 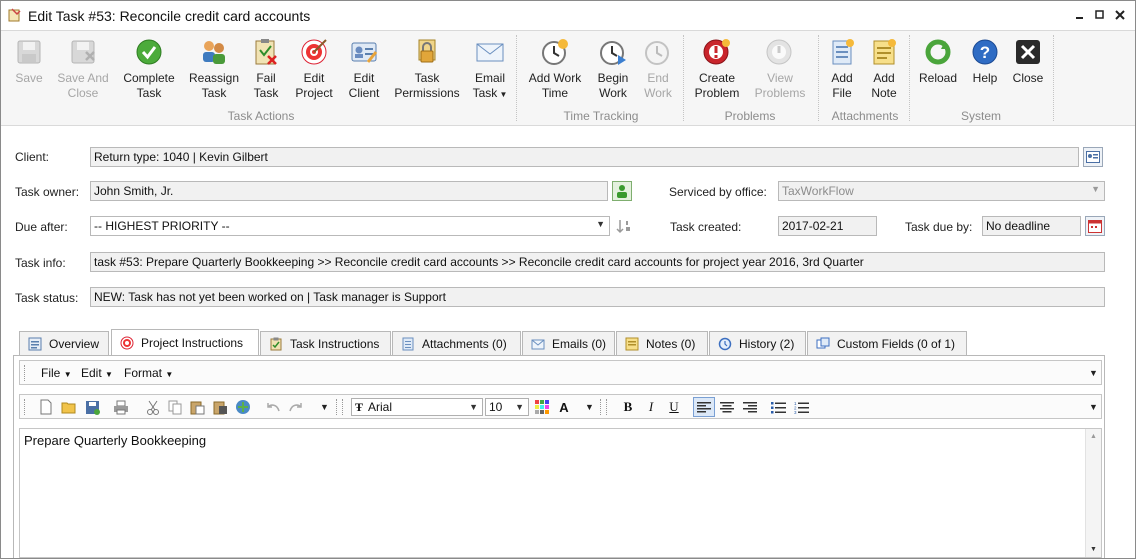 What do you see at coordinates (658, 69) in the screenshot?
I see `end-work-button: End Work` at bounding box center [658, 69].